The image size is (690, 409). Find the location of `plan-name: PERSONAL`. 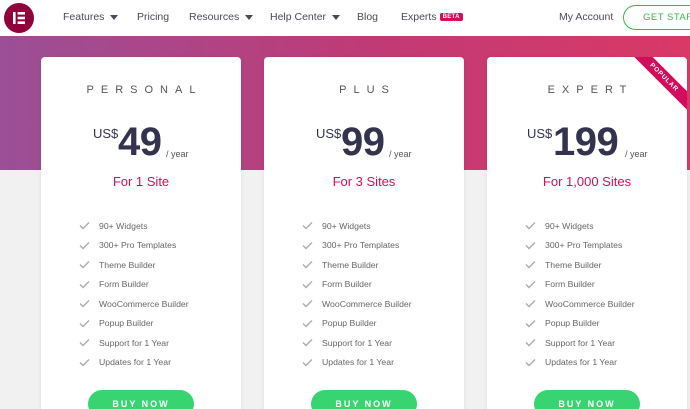

plan-name: PERSONAL is located at coordinates (144, 90).